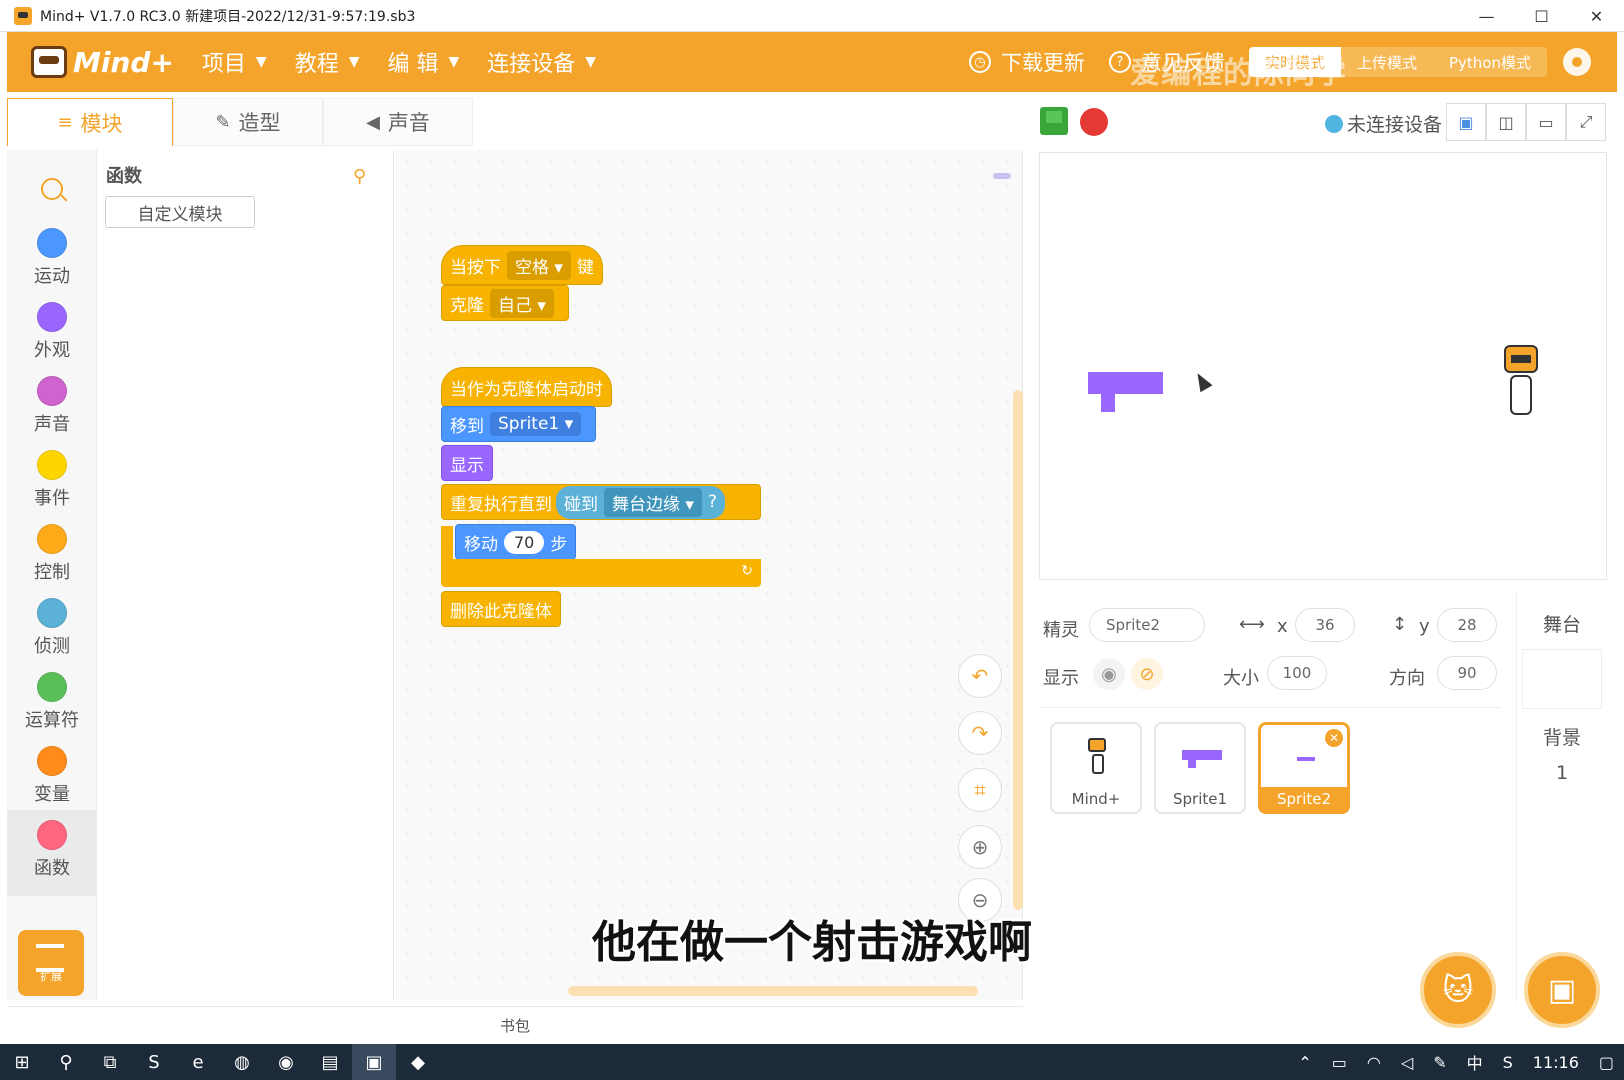 This screenshot has width=1624, height=1080. I want to click on pin-icon: ⚲, so click(359, 176).